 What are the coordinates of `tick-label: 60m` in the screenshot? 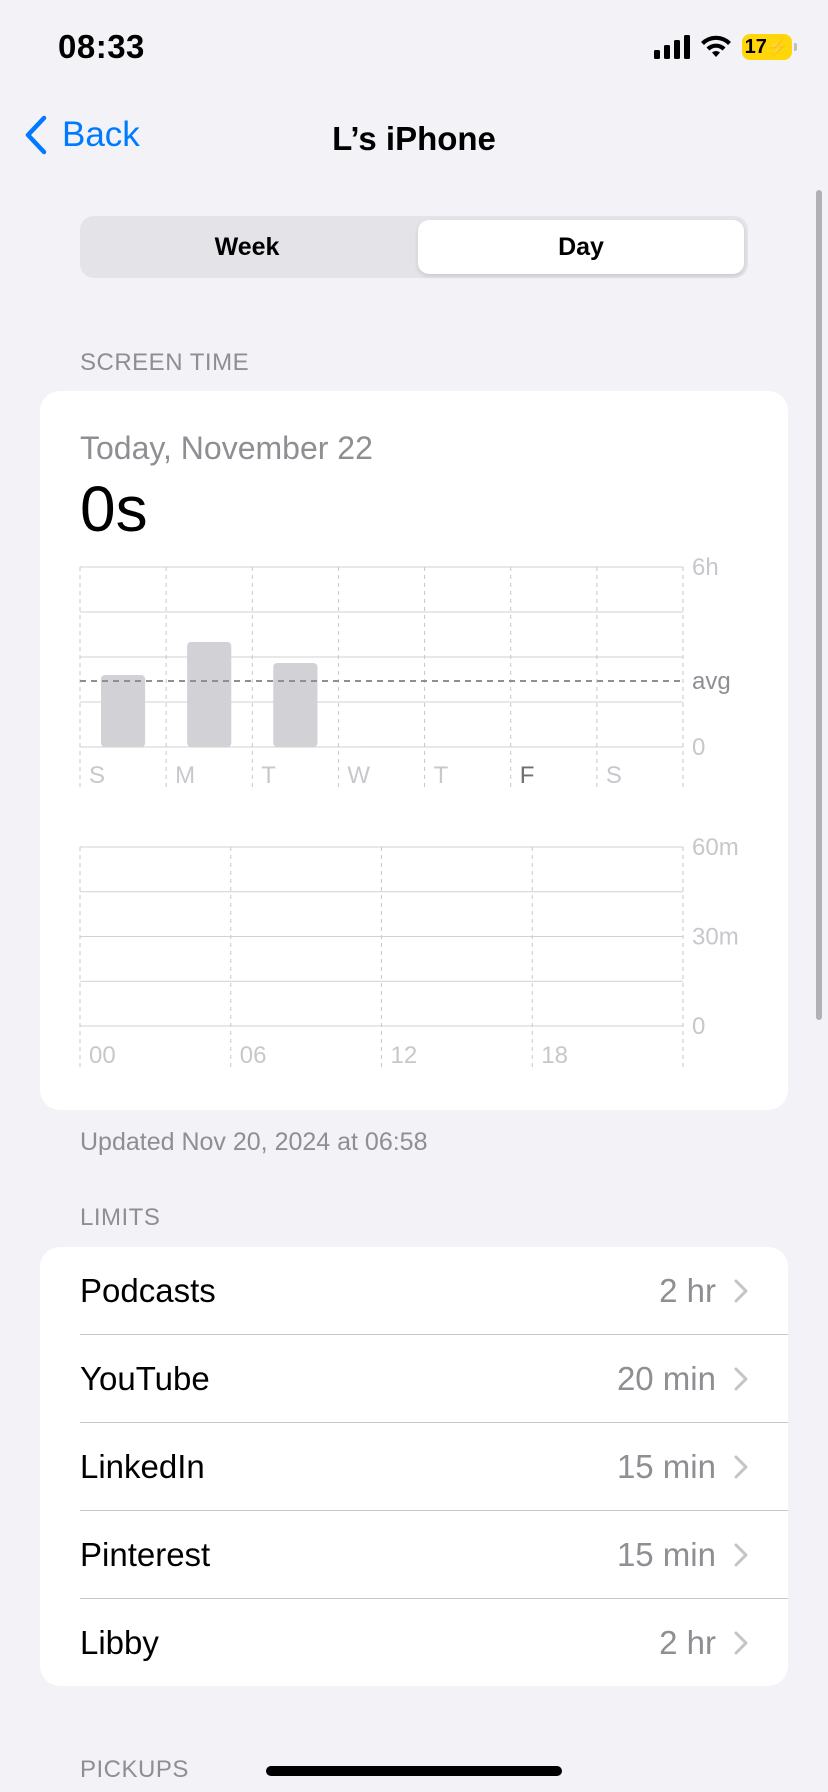 It's located at (715, 847).